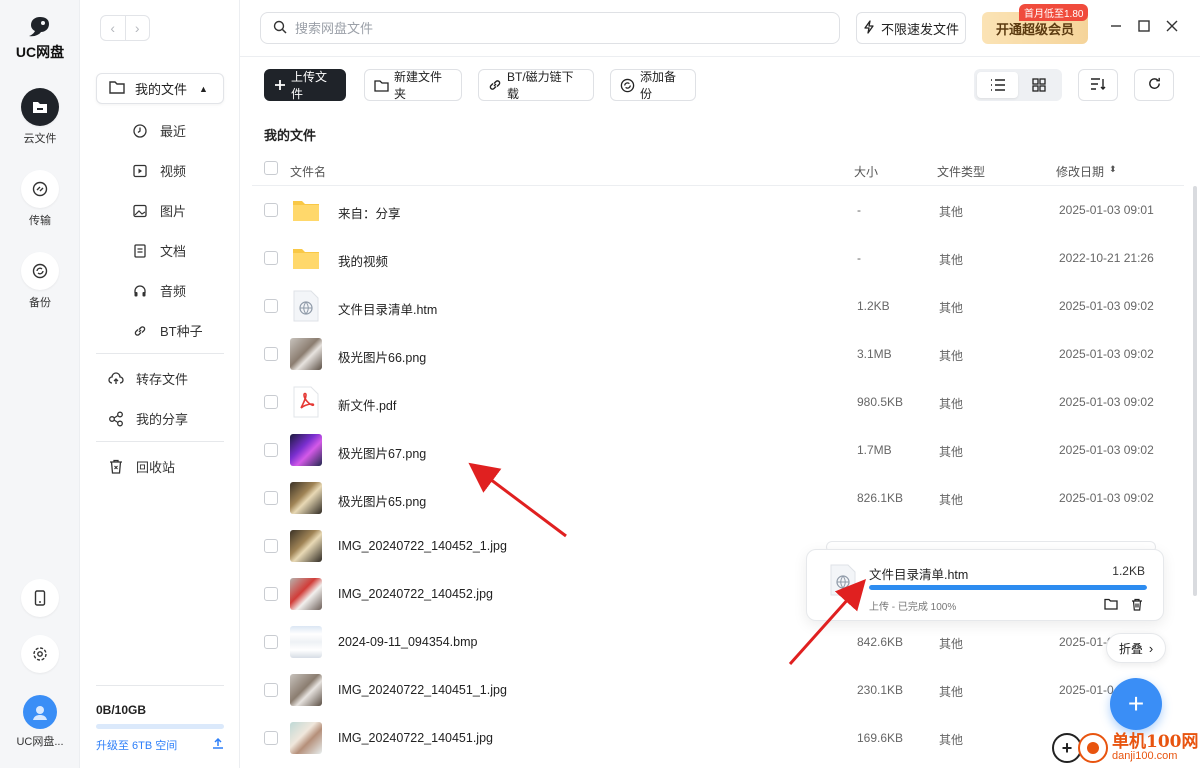  Describe the element at coordinates (156, 467) in the screenshot. I see `sidebar-item-label: 回收站` at that location.